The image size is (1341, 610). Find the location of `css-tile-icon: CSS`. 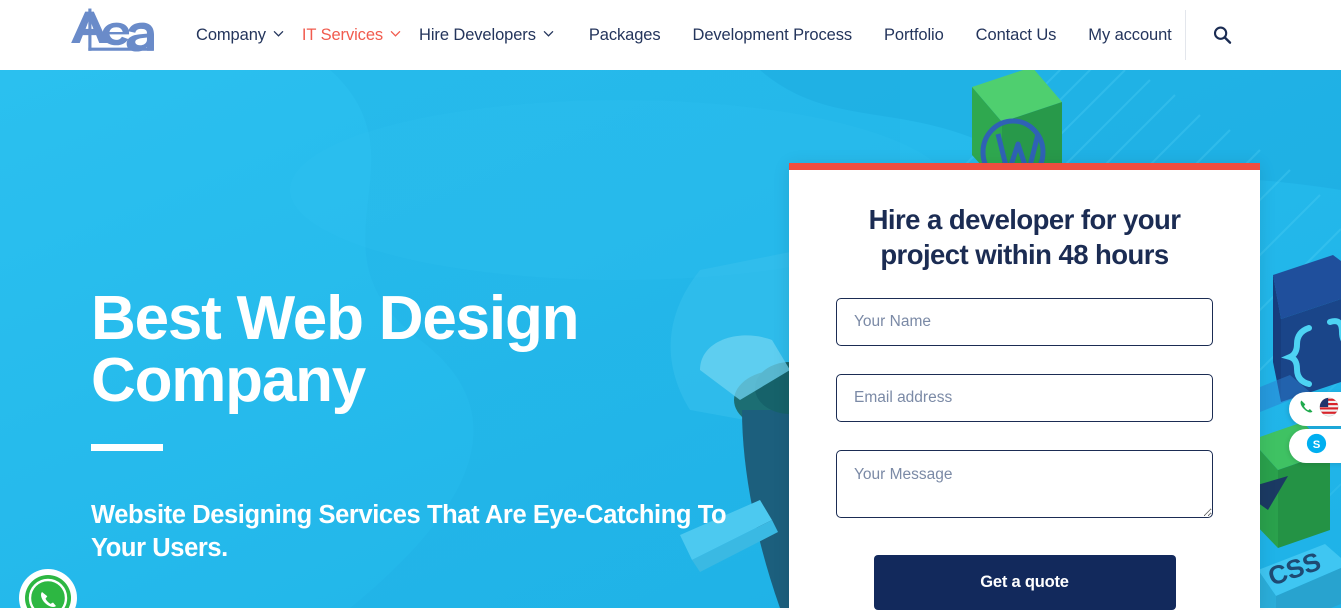

css-tile-icon: CSS is located at coordinates (1299, 576).